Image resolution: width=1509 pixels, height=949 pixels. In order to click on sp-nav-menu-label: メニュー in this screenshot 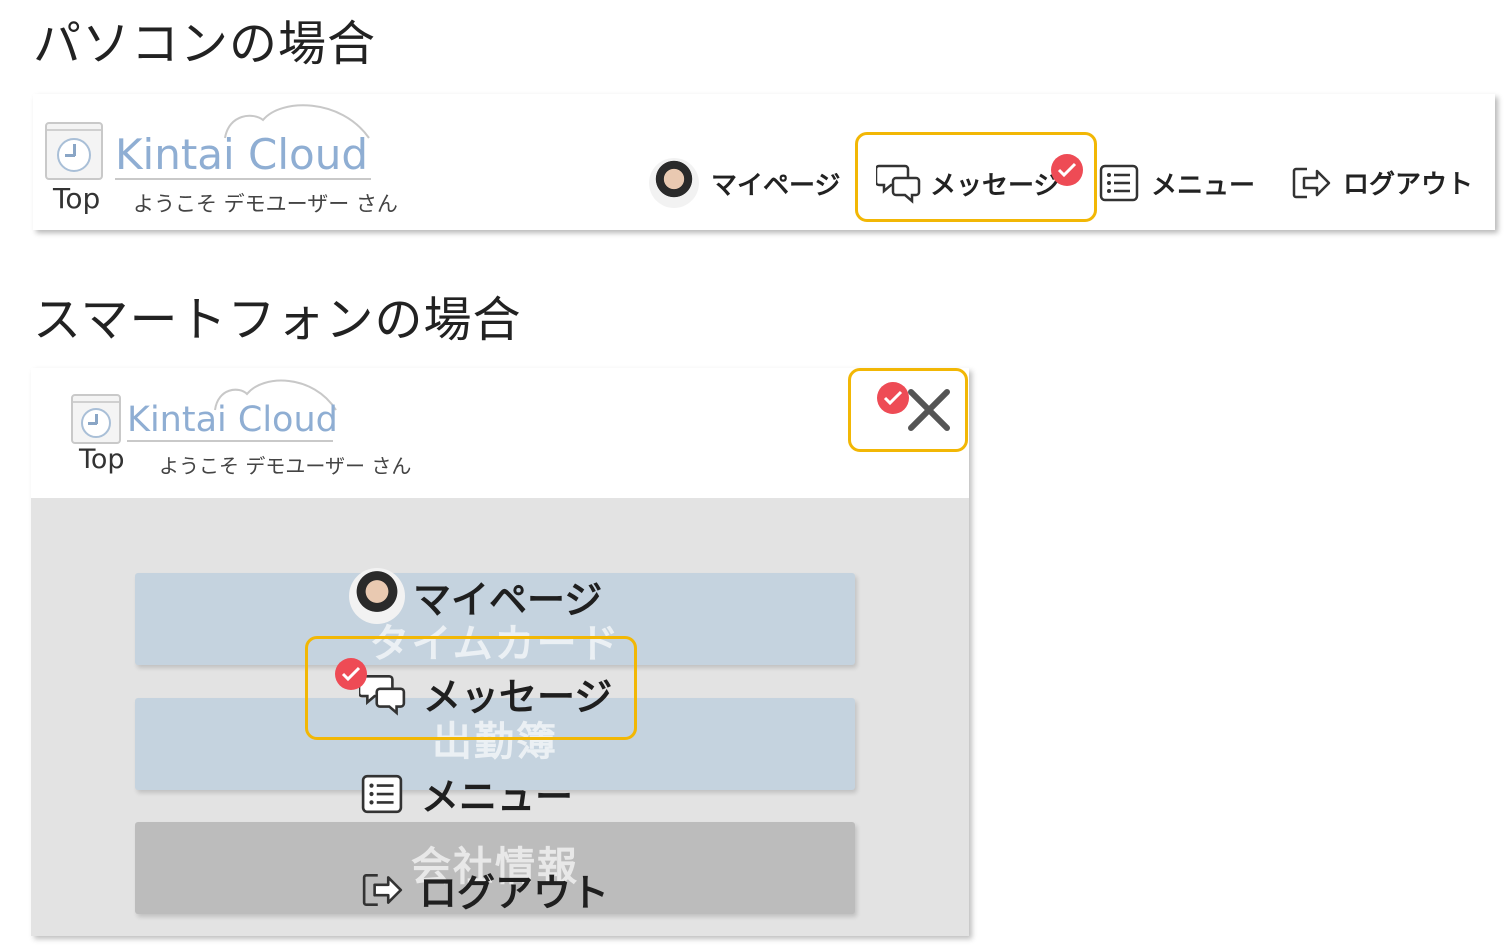, I will do `click(497, 797)`.